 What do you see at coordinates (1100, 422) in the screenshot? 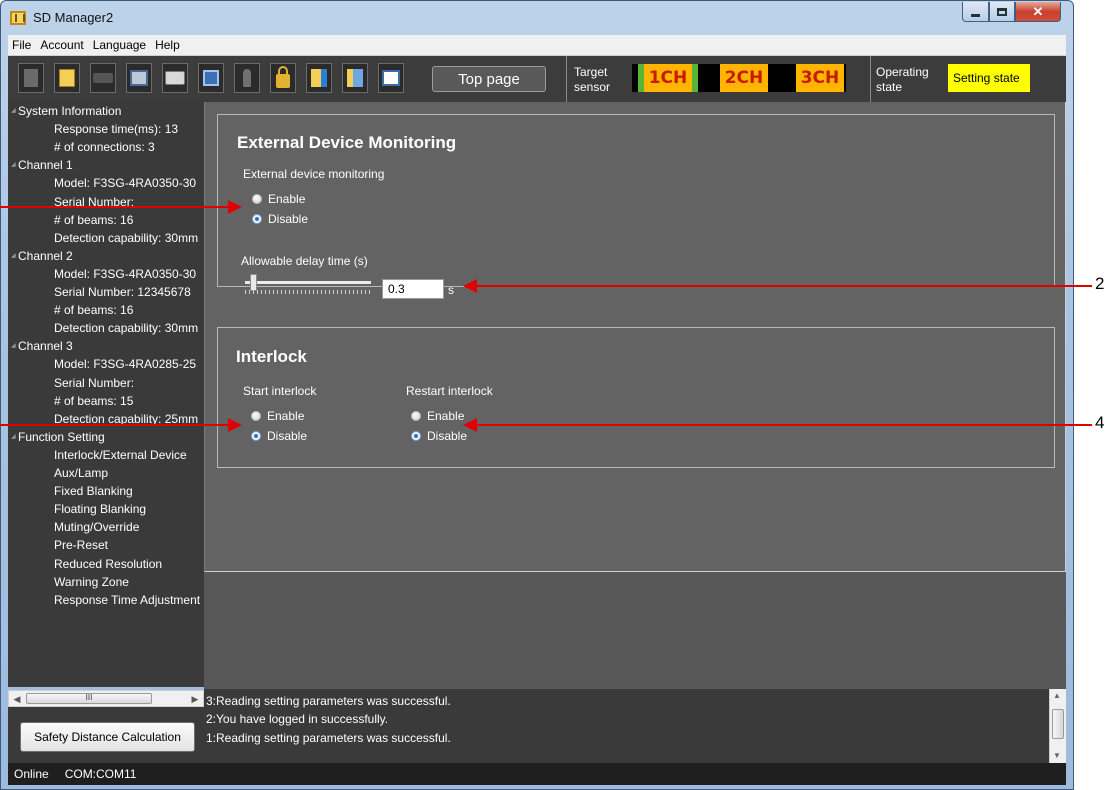
I see `callout-number: 4` at bounding box center [1100, 422].